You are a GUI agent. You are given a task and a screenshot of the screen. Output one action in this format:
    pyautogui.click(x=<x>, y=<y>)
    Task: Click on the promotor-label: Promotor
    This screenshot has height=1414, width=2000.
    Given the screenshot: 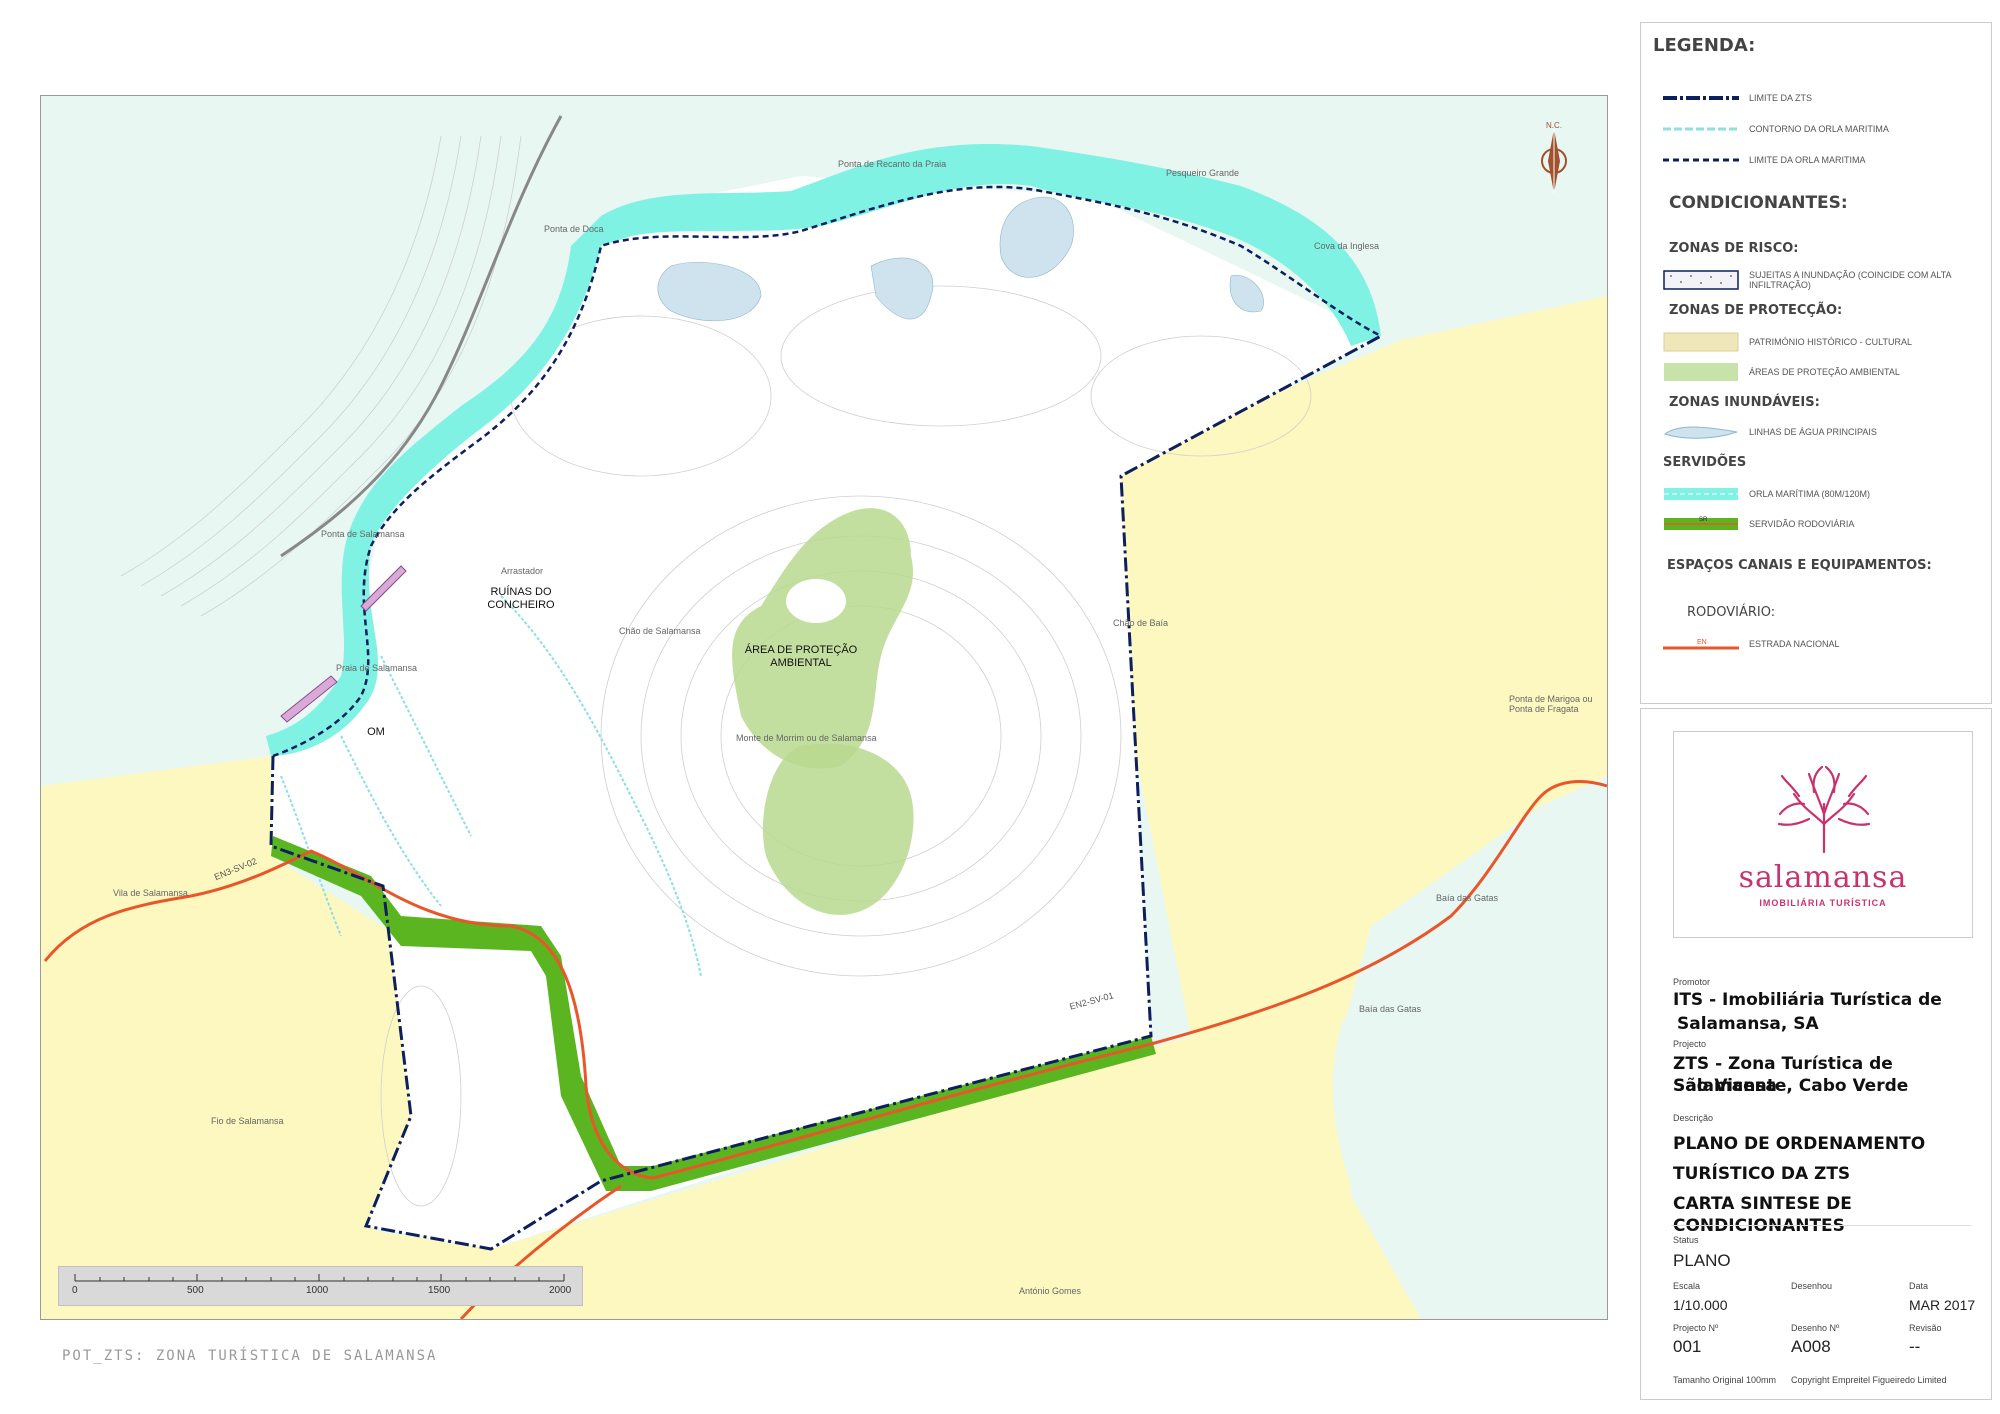 What is the action you would take?
    pyautogui.click(x=1692, y=982)
    